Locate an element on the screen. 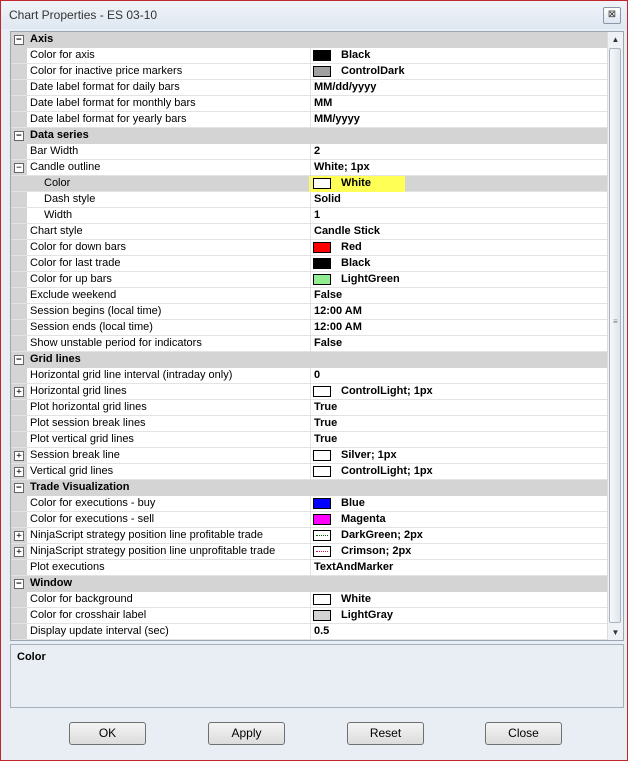 This screenshot has width=630, height=763. property-value: 0 is located at coordinates (317, 375).